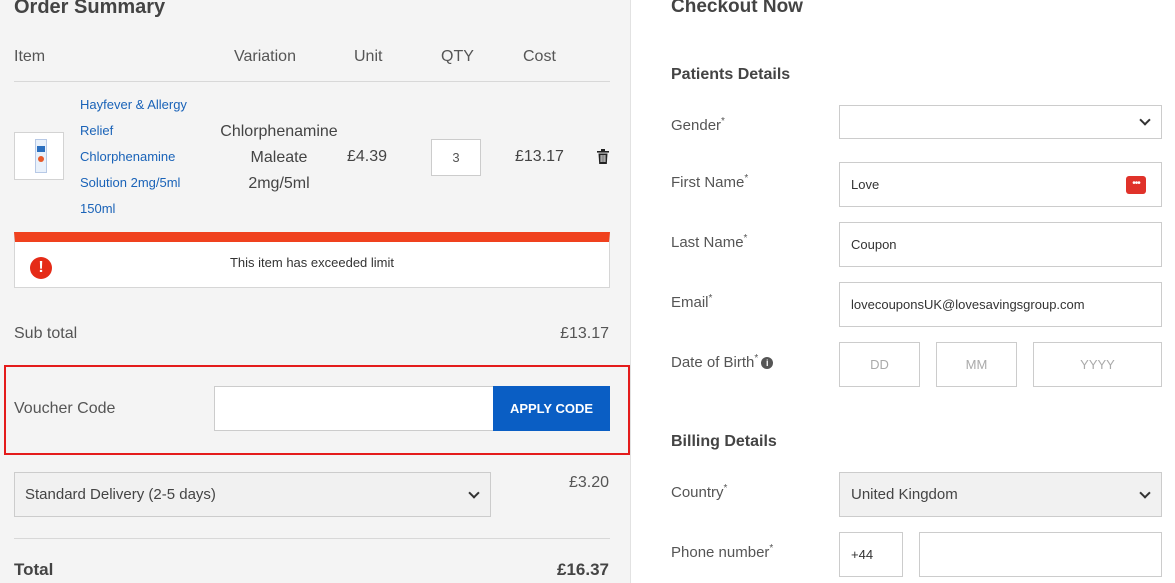 The width and height of the screenshot is (1175, 583). What do you see at coordinates (456, 157) in the screenshot?
I see `quantity-input: 3` at bounding box center [456, 157].